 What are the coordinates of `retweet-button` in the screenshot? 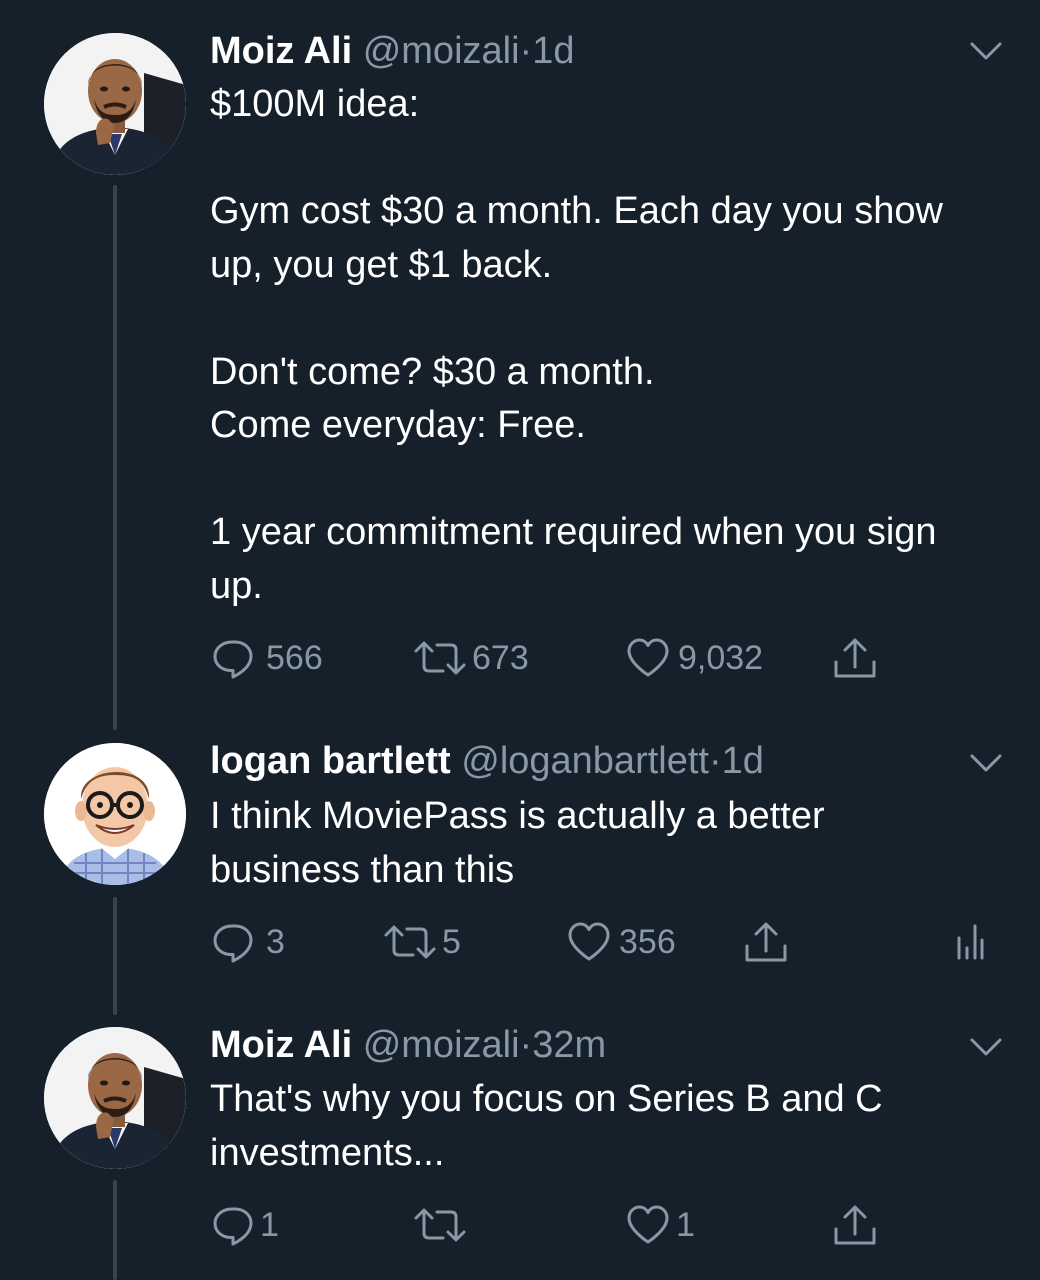 It's located at (444, 1225).